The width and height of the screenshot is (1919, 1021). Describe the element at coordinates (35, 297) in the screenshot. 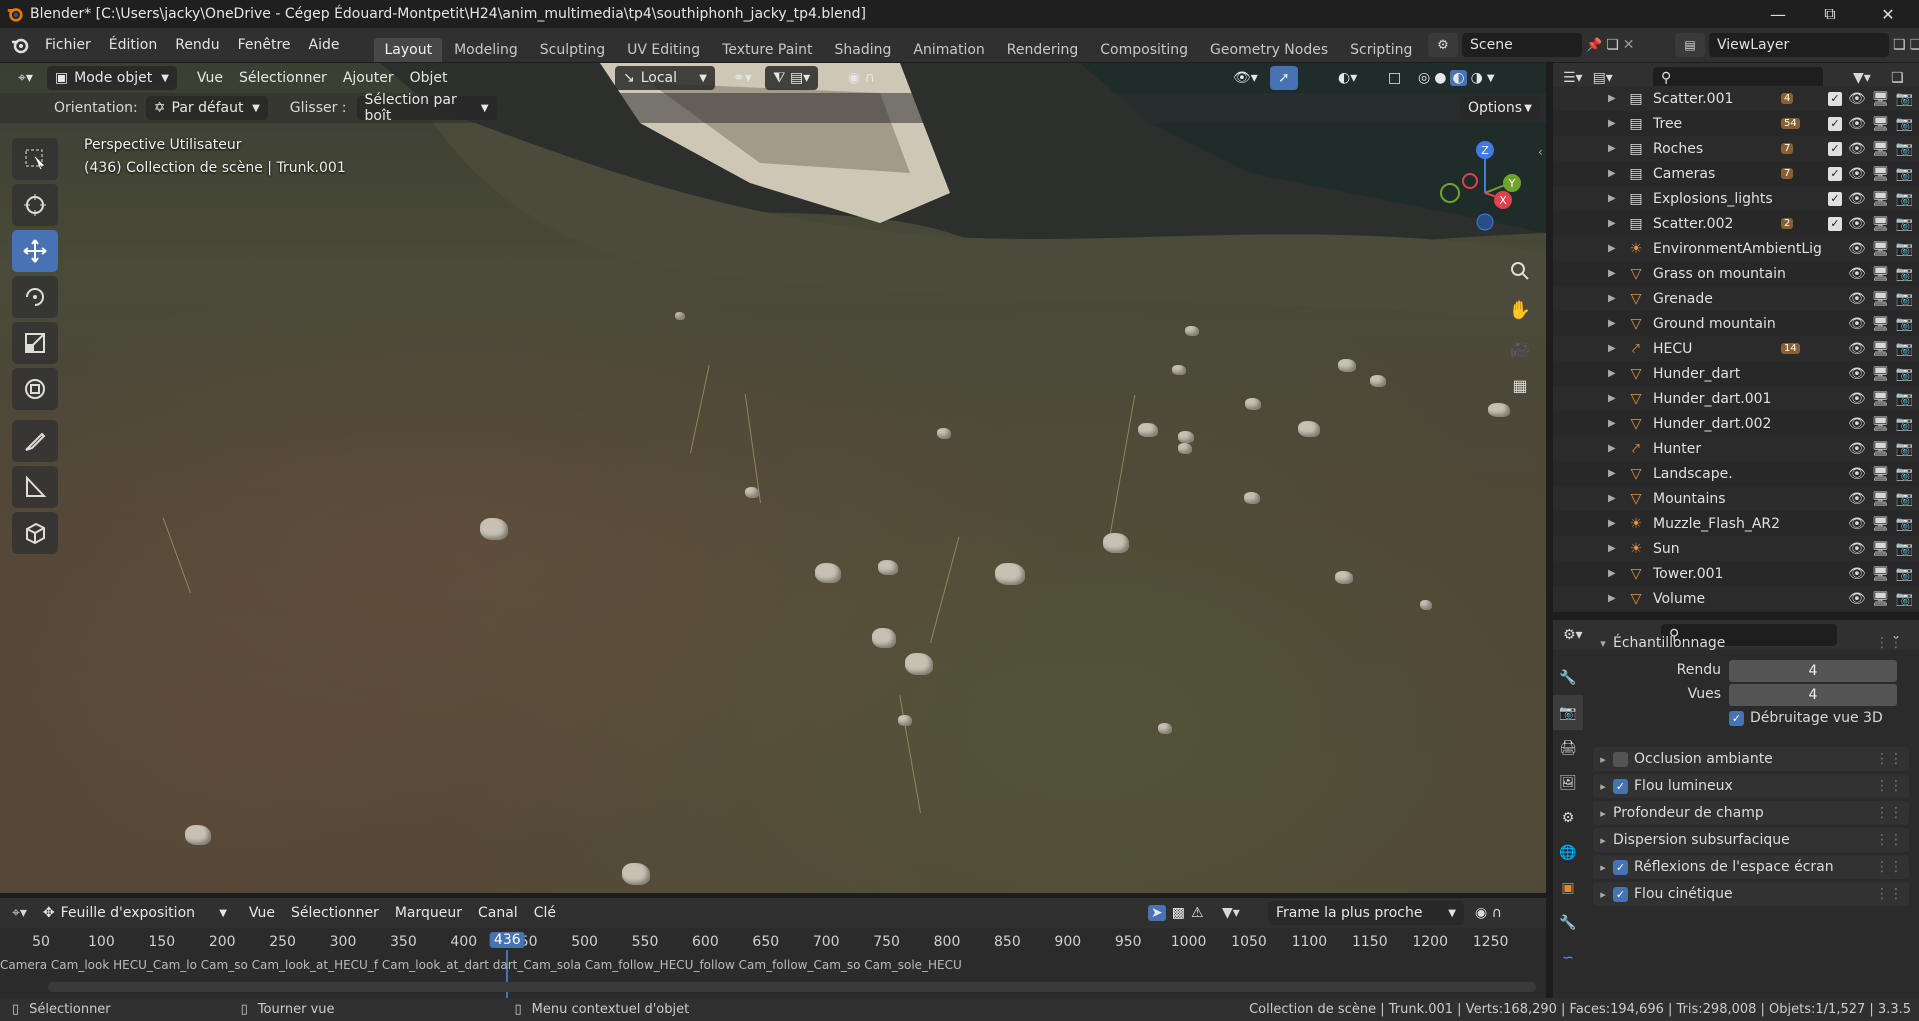

I see `rotate-tool` at that location.